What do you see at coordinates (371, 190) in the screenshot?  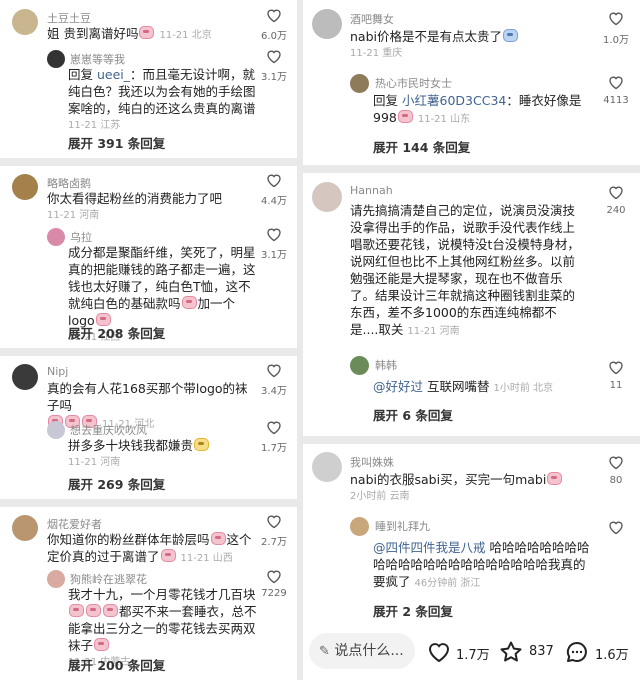 I see `comment-author: Hannah` at bounding box center [371, 190].